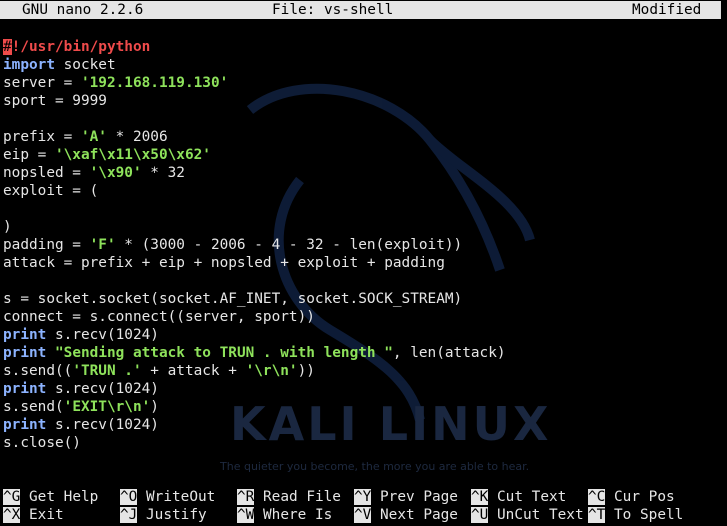  I want to click on code-line: s.send(('TRUN .' + attack + '\r\n')), so click(159, 371).